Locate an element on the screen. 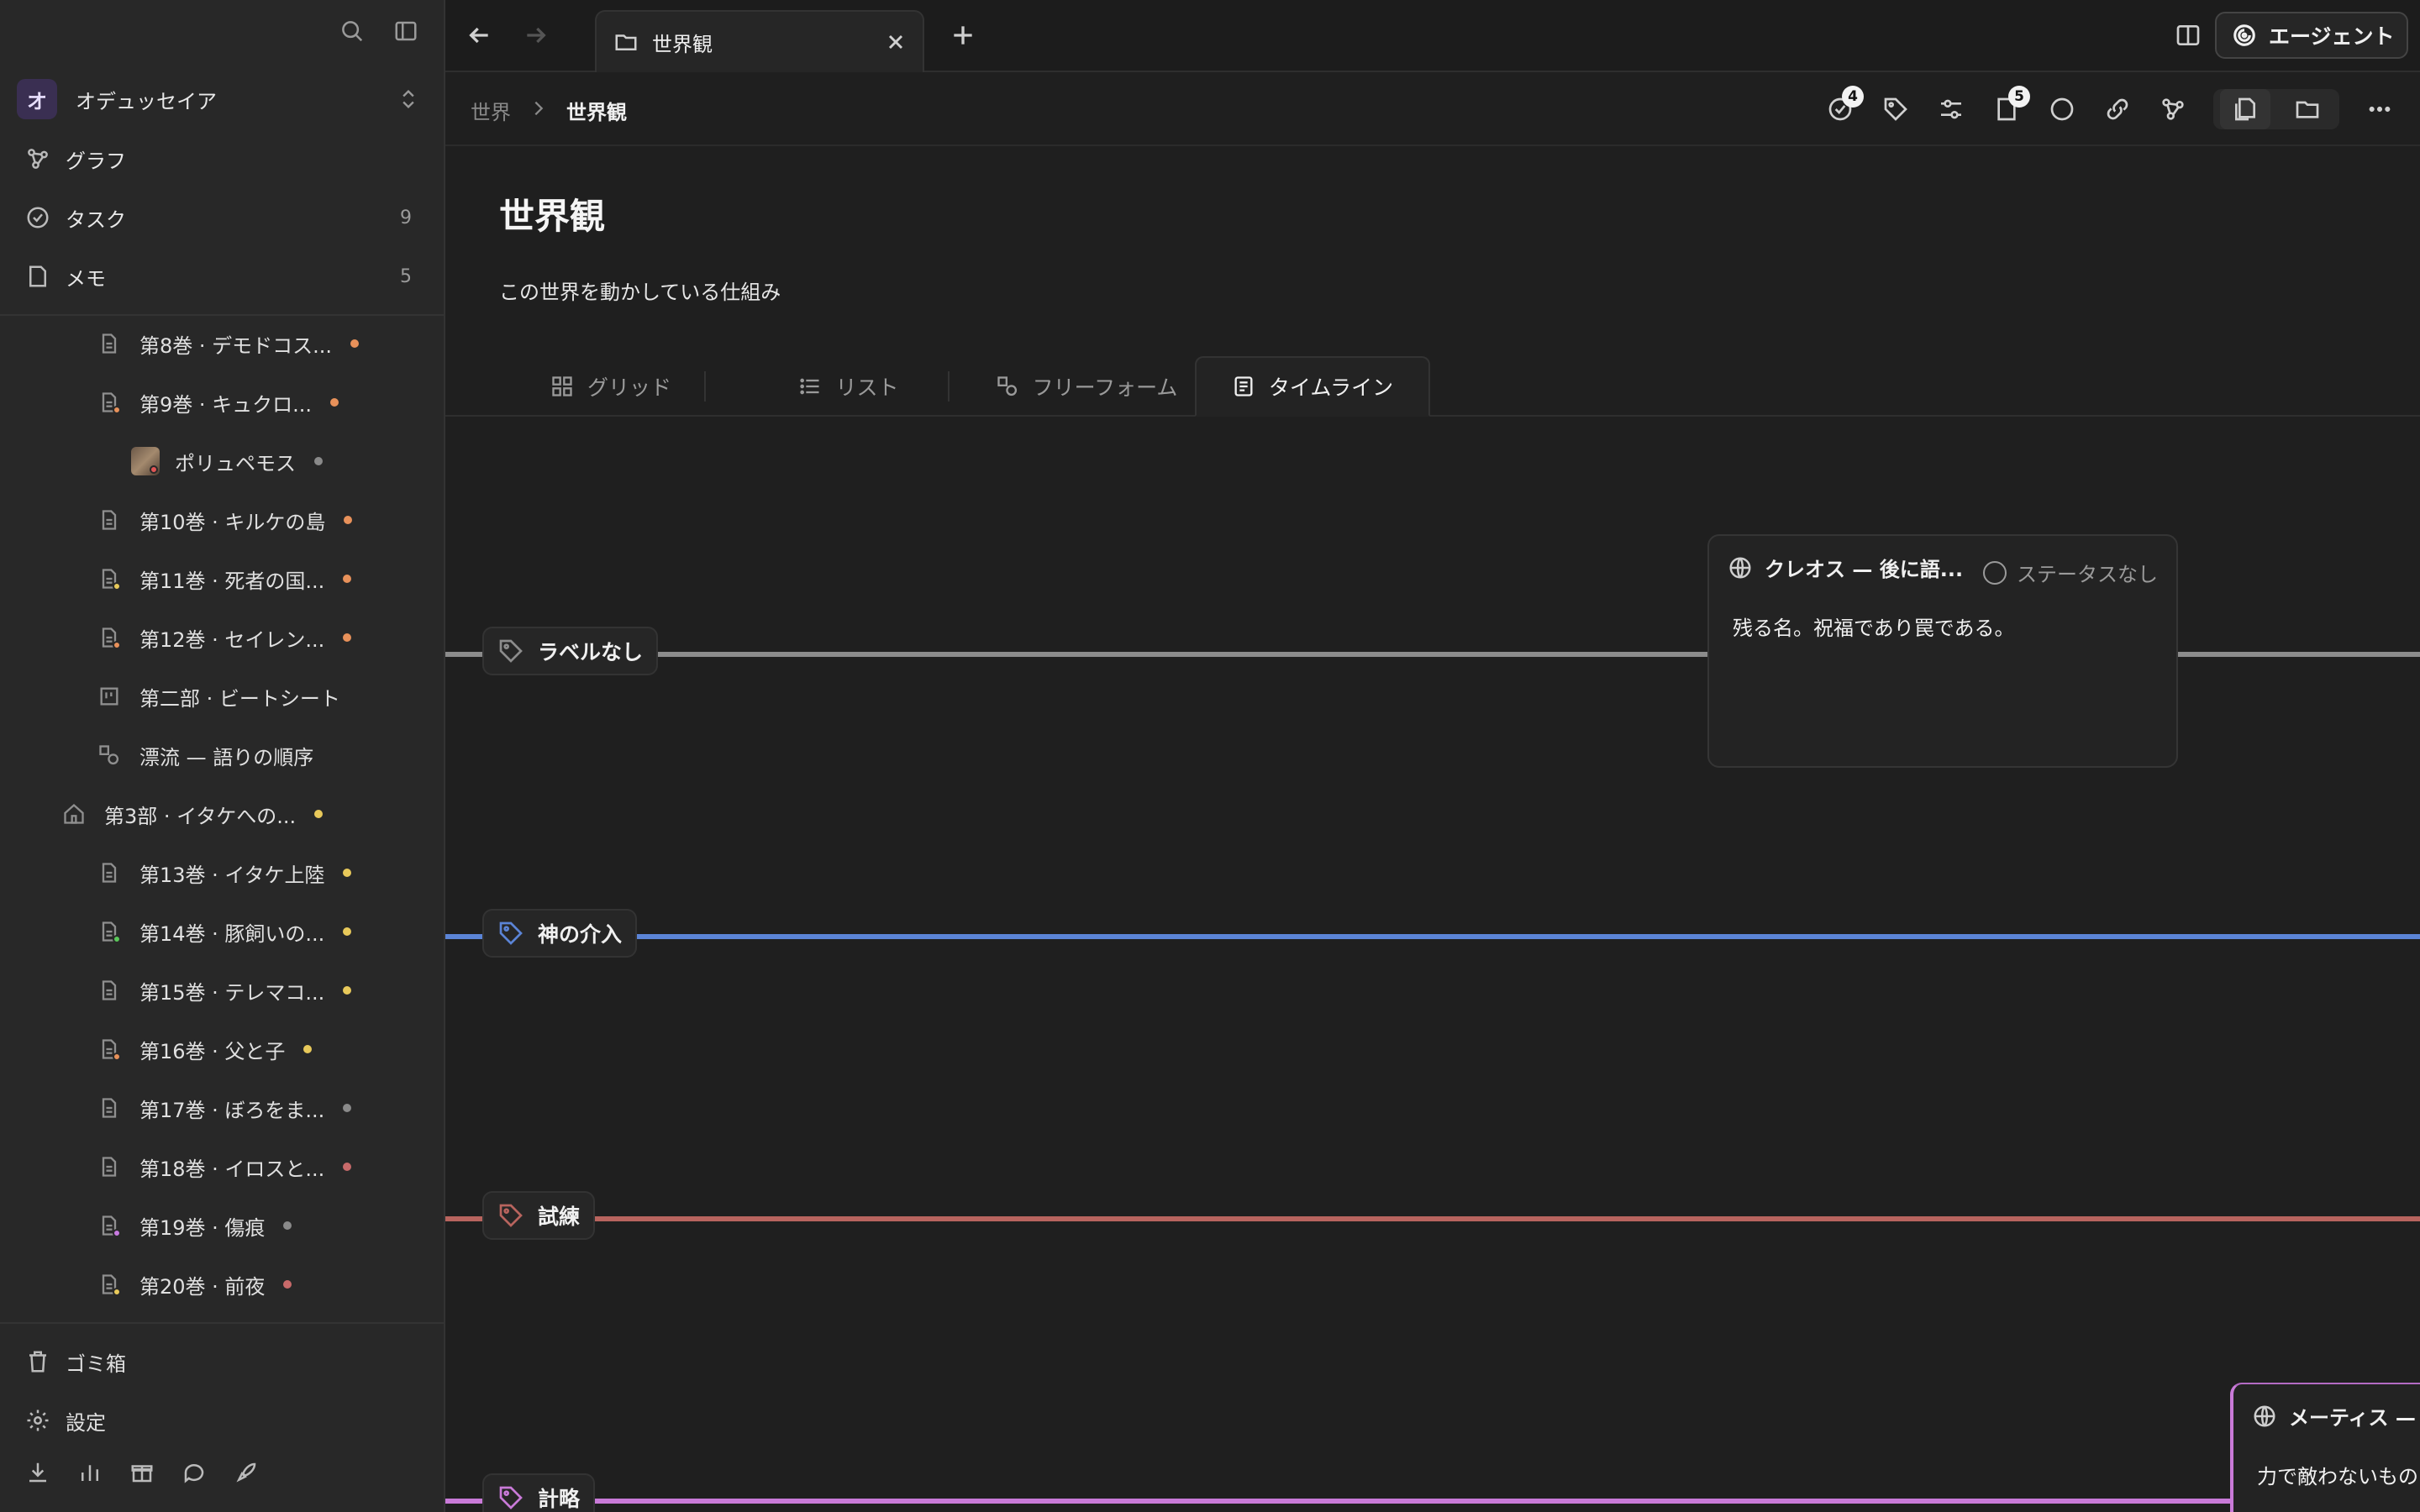  split-view-icon is located at coordinates (2188, 37).